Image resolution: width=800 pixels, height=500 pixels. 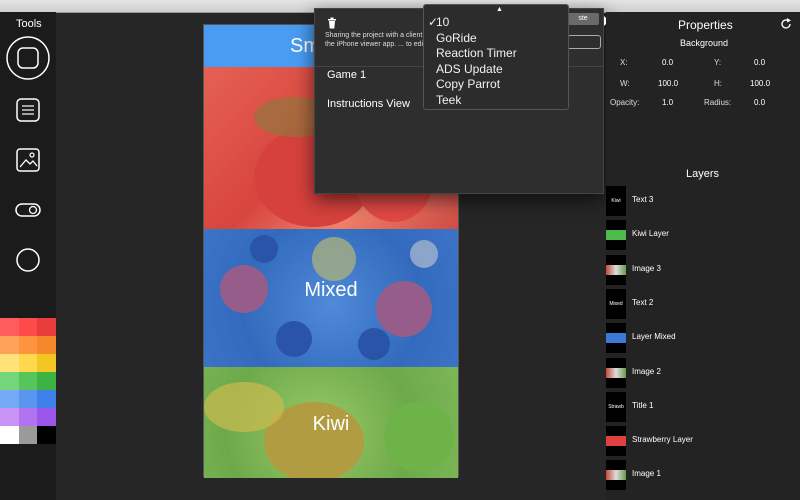 What do you see at coordinates (433, 22) in the screenshot?
I see `checkmark-icon: ✓` at bounding box center [433, 22].